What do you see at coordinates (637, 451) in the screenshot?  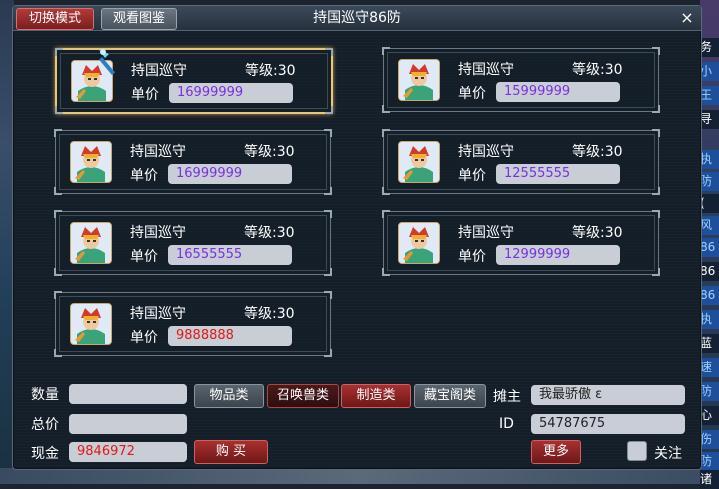 I see `follow-checkbox` at bounding box center [637, 451].